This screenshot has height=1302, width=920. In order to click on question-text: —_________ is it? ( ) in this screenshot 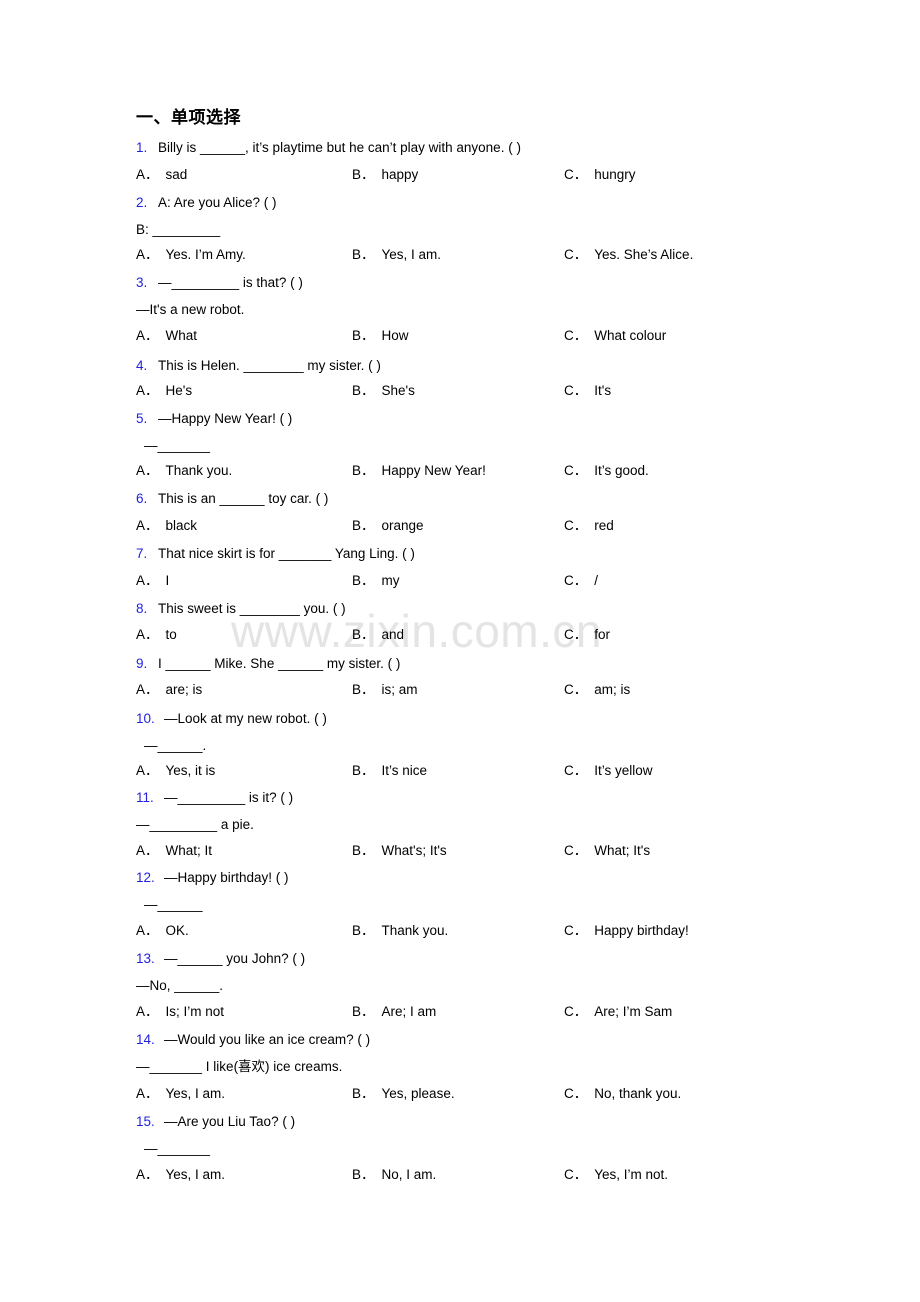, I will do `click(229, 797)`.